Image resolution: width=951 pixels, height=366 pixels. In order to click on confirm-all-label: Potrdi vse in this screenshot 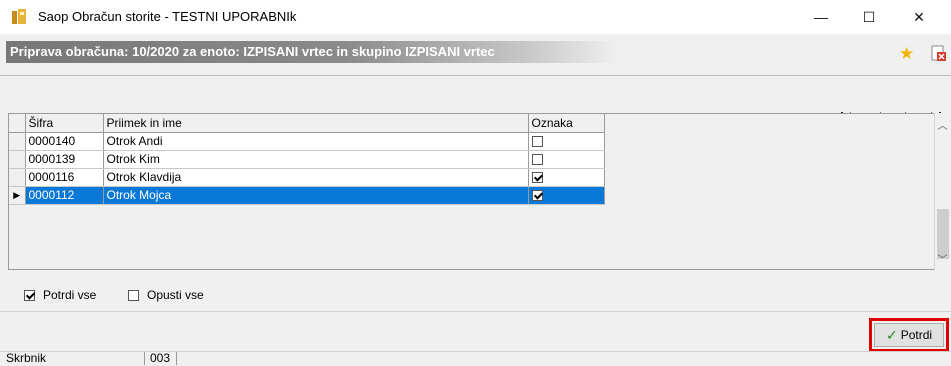, I will do `click(69, 295)`.